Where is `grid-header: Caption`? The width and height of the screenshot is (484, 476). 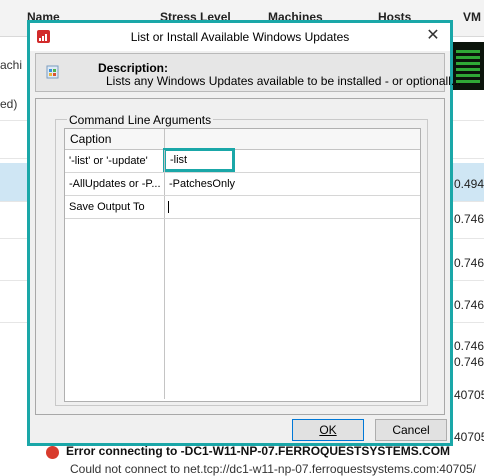
grid-header: Caption is located at coordinates (242, 139).